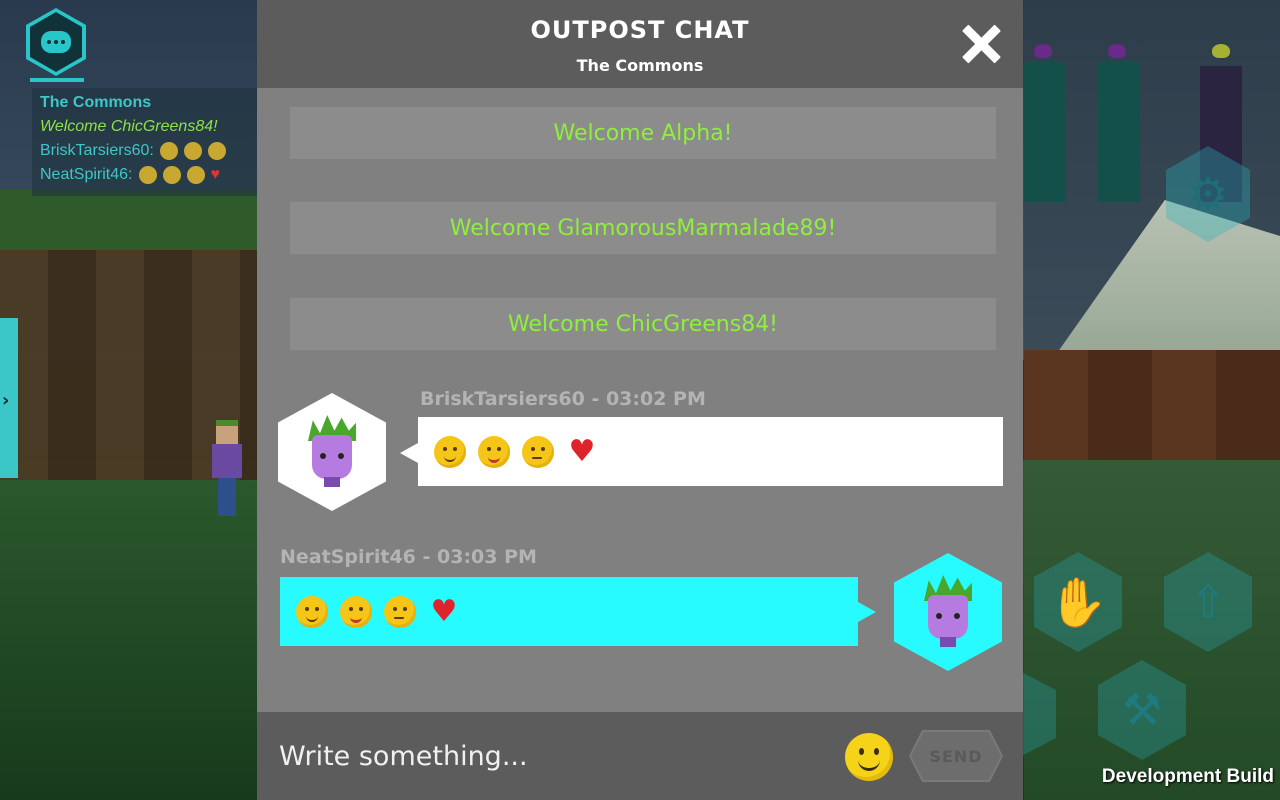 Image resolution: width=1280 pixels, height=800 pixels. I want to click on chat-channel-name: The Commons, so click(640, 65).